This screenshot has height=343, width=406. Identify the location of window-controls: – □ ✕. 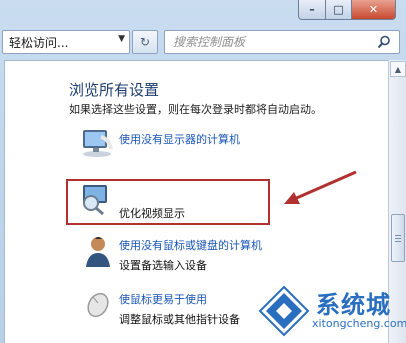
(347, 11).